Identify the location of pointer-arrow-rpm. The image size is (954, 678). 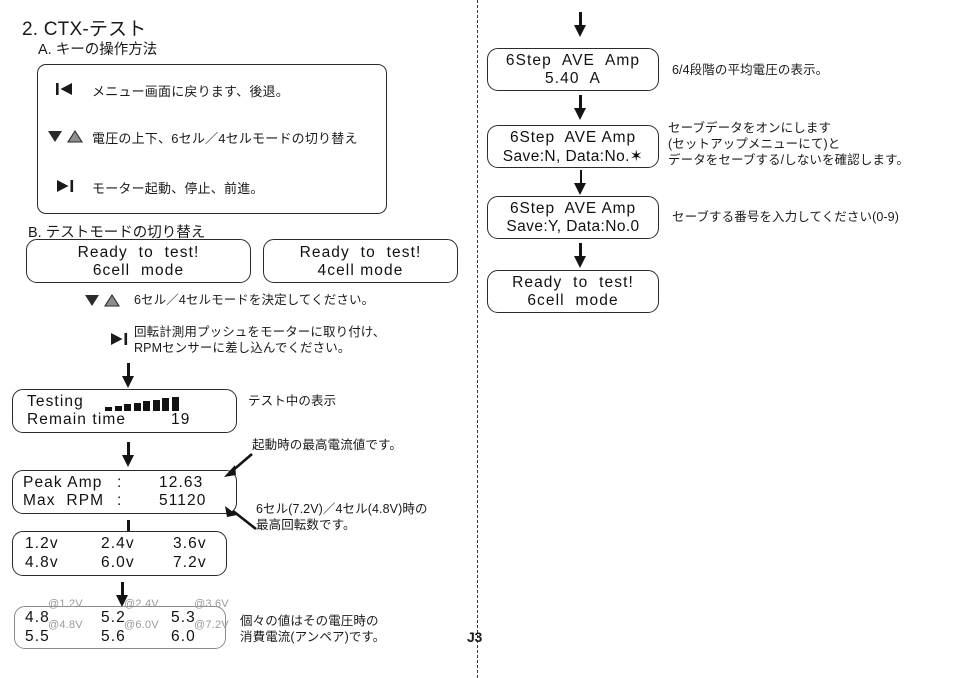
(241, 520).